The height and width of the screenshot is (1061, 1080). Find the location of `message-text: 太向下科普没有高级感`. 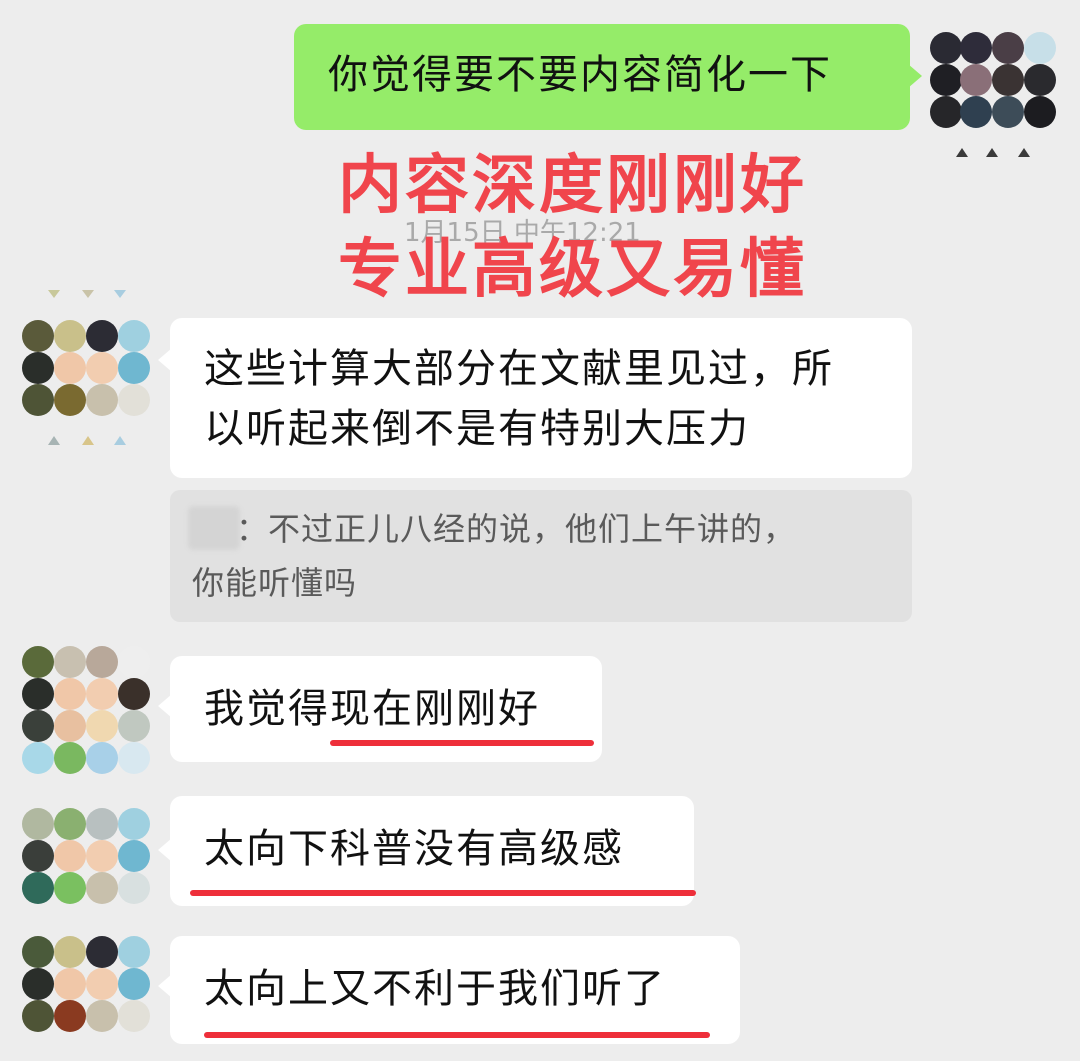

message-text: 太向下科普没有高级感 is located at coordinates (414, 849).